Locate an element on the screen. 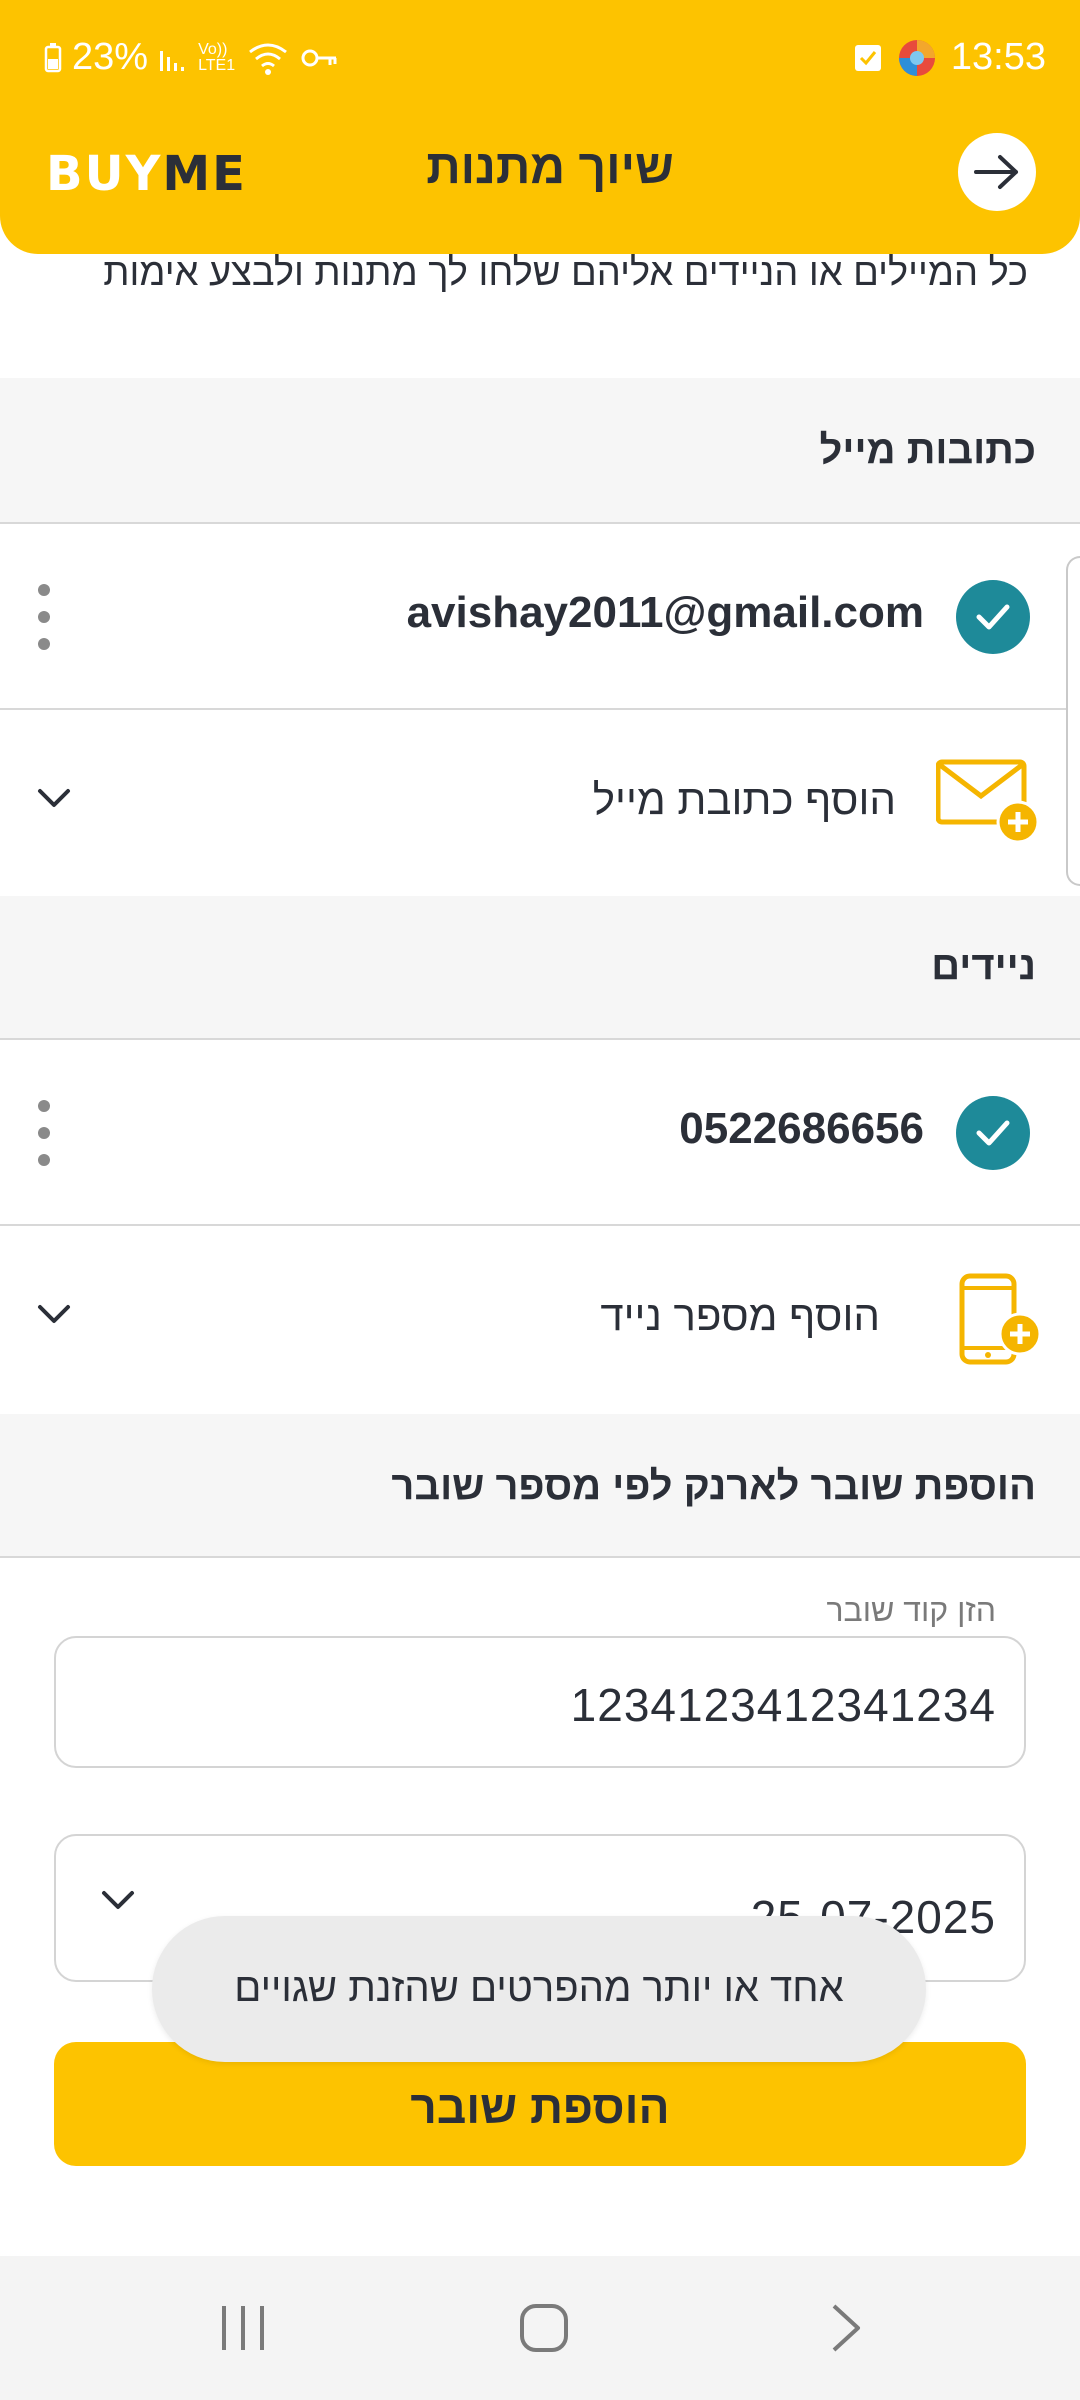 This screenshot has width=1080, height=2400. error-toast-text: אחד או יותר מהפרטים שהזנת שגויים is located at coordinates (539, 1988).